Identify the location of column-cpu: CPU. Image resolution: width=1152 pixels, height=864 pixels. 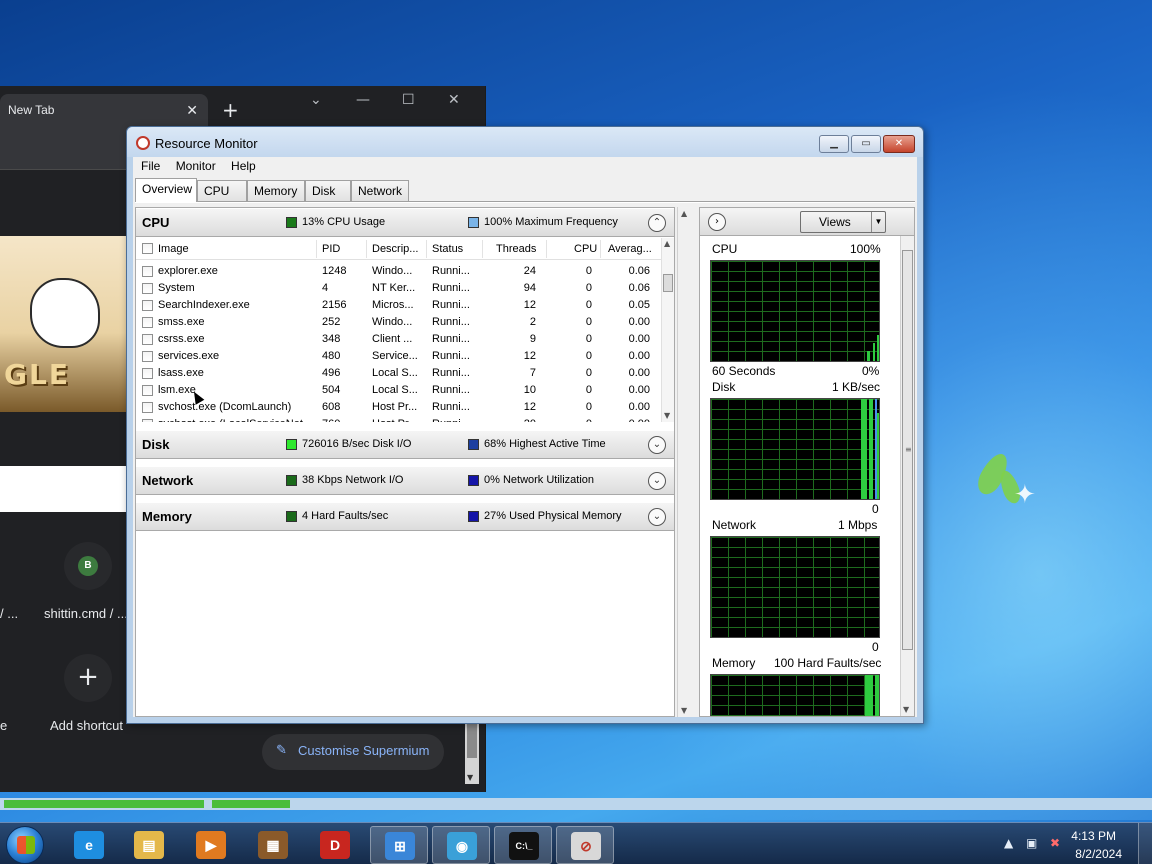
(585, 249).